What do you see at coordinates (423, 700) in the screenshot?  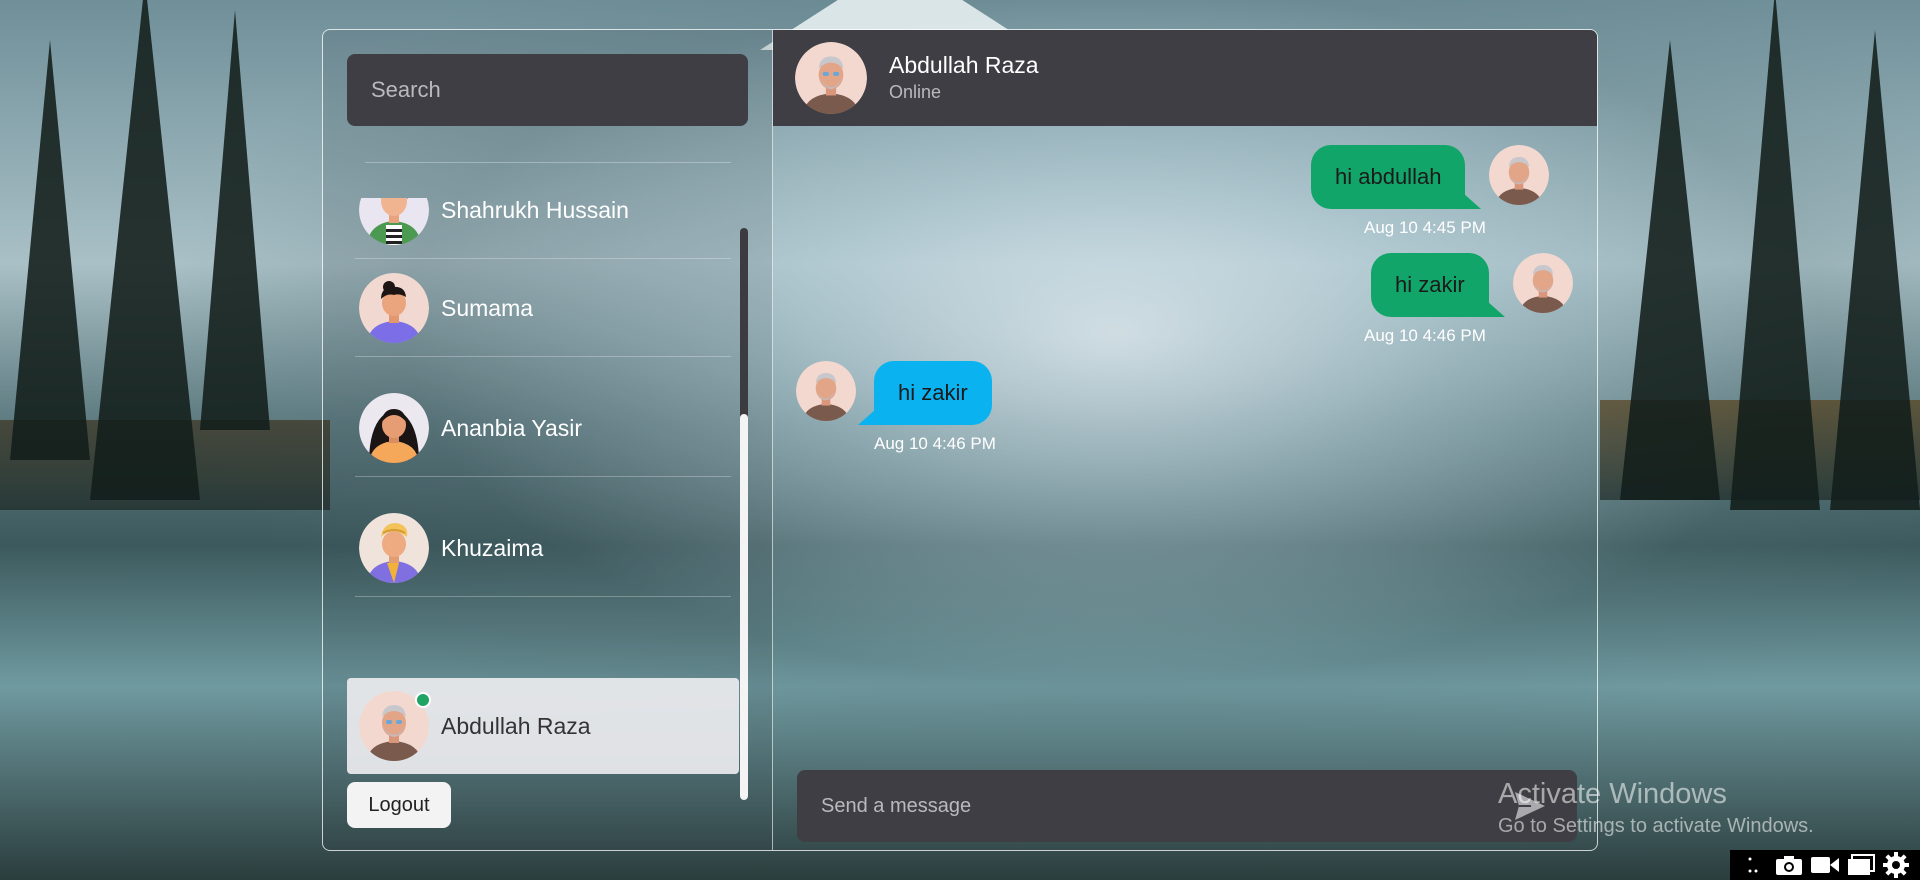 I see `online-status-dot` at bounding box center [423, 700].